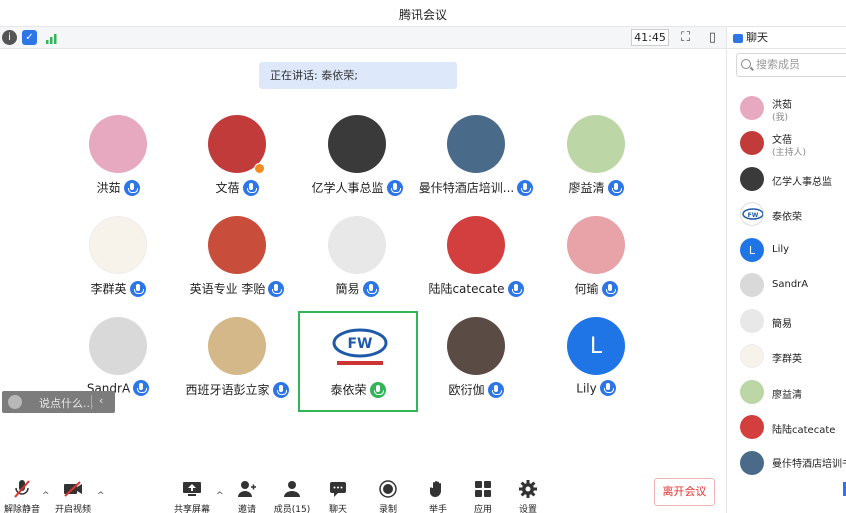 This screenshot has width=846, height=513. Describe the element at coordinates (786, 270) in the screenshot. I see `side-panel: 聊天 搜索成员 洪茹 (我) 文蓓 (主持人) 亿学人事总监 FW 泰依荣 L` at that location.